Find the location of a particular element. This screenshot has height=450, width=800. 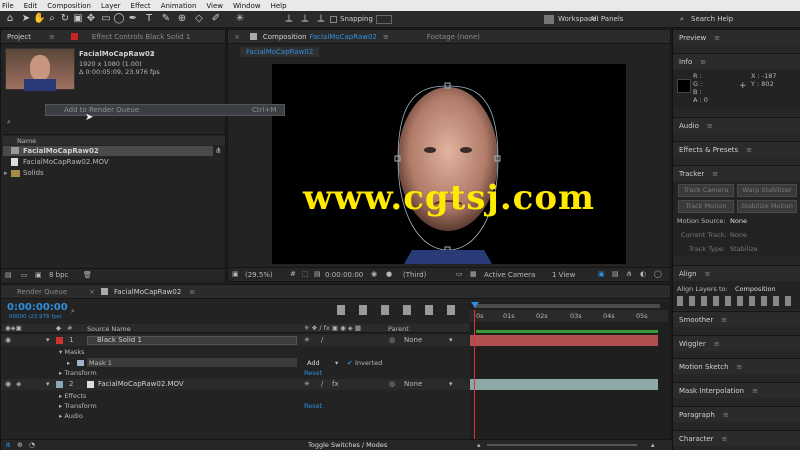

menu-view: View is located at coordinates (214, 6).